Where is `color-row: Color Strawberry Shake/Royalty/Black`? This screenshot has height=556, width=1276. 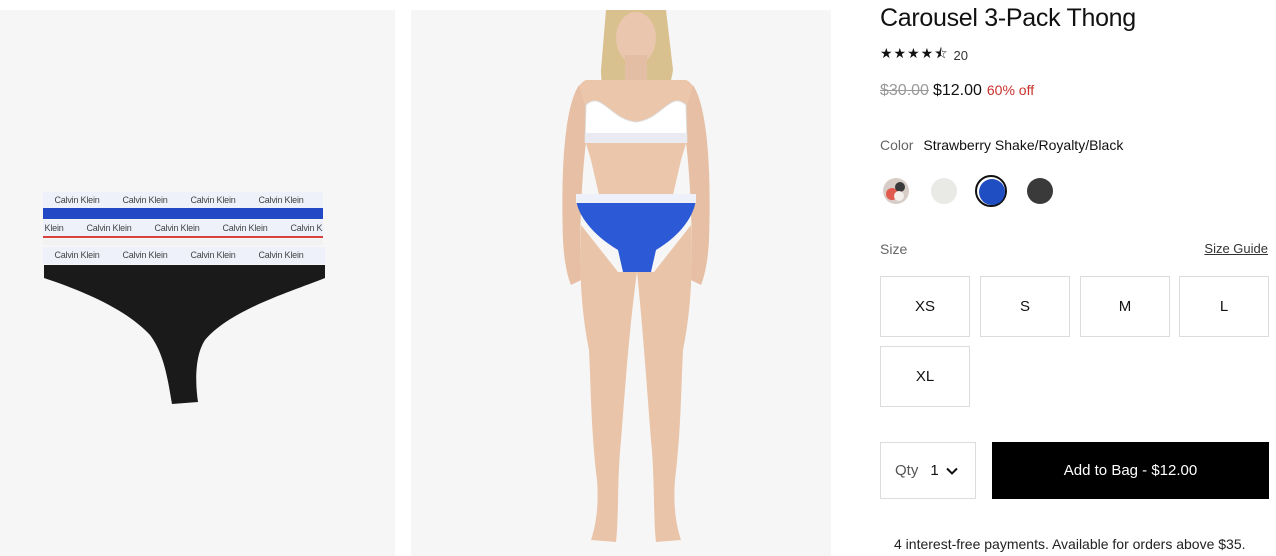 color-row: Color Strawberry Shake/Royalty/Black is located at coordinates (1001, 145).